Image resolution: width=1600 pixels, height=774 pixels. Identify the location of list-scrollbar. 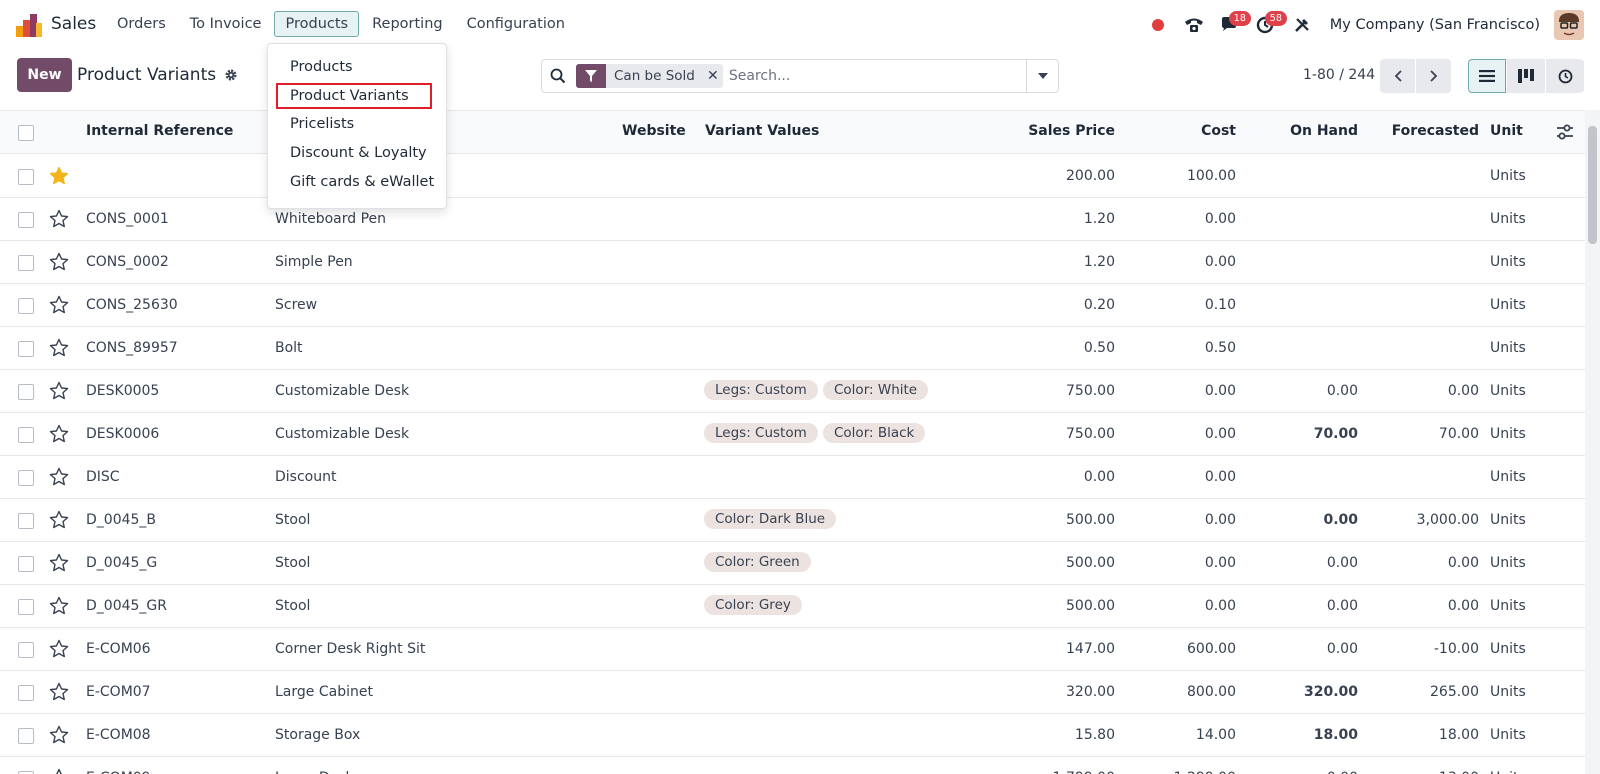
(1592, 442).